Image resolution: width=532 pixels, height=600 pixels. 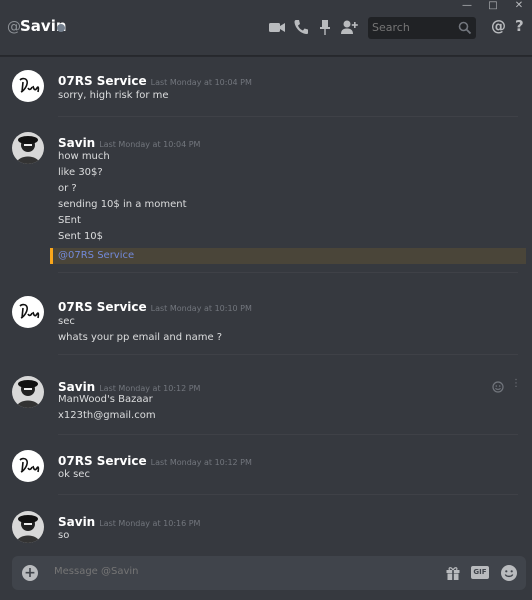 What do you see at coordinates (61, 28) in the screenshot?
I see `status-indicator` at bounding box center [61, 28].